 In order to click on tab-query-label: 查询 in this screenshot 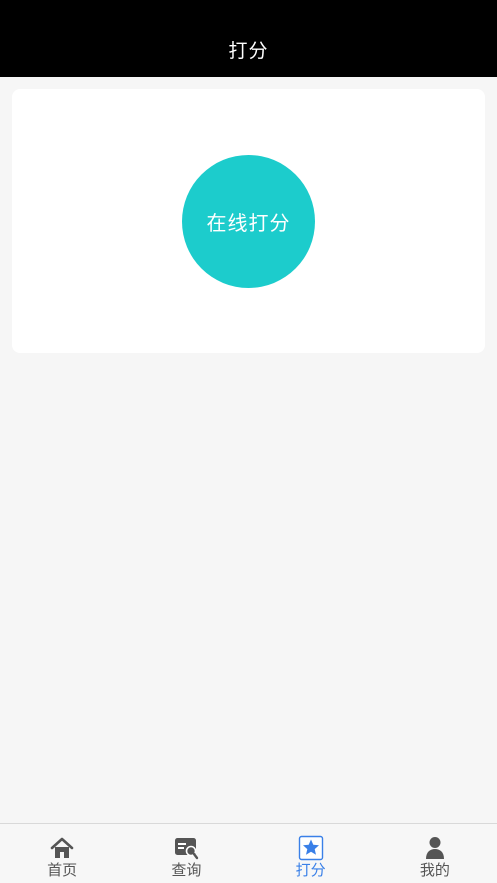, I will do `click(186, 870)`.